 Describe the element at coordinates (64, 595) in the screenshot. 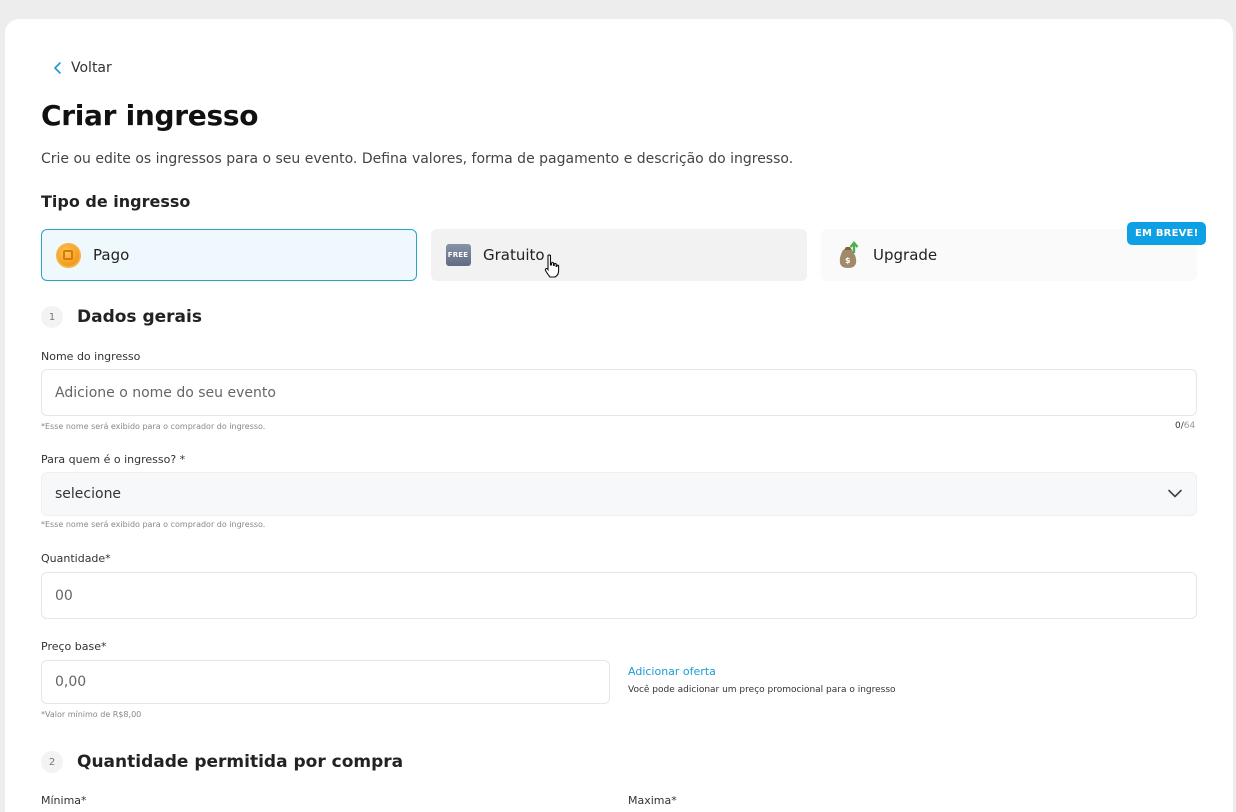

I see `quantity-placeholder: 00` at that location.